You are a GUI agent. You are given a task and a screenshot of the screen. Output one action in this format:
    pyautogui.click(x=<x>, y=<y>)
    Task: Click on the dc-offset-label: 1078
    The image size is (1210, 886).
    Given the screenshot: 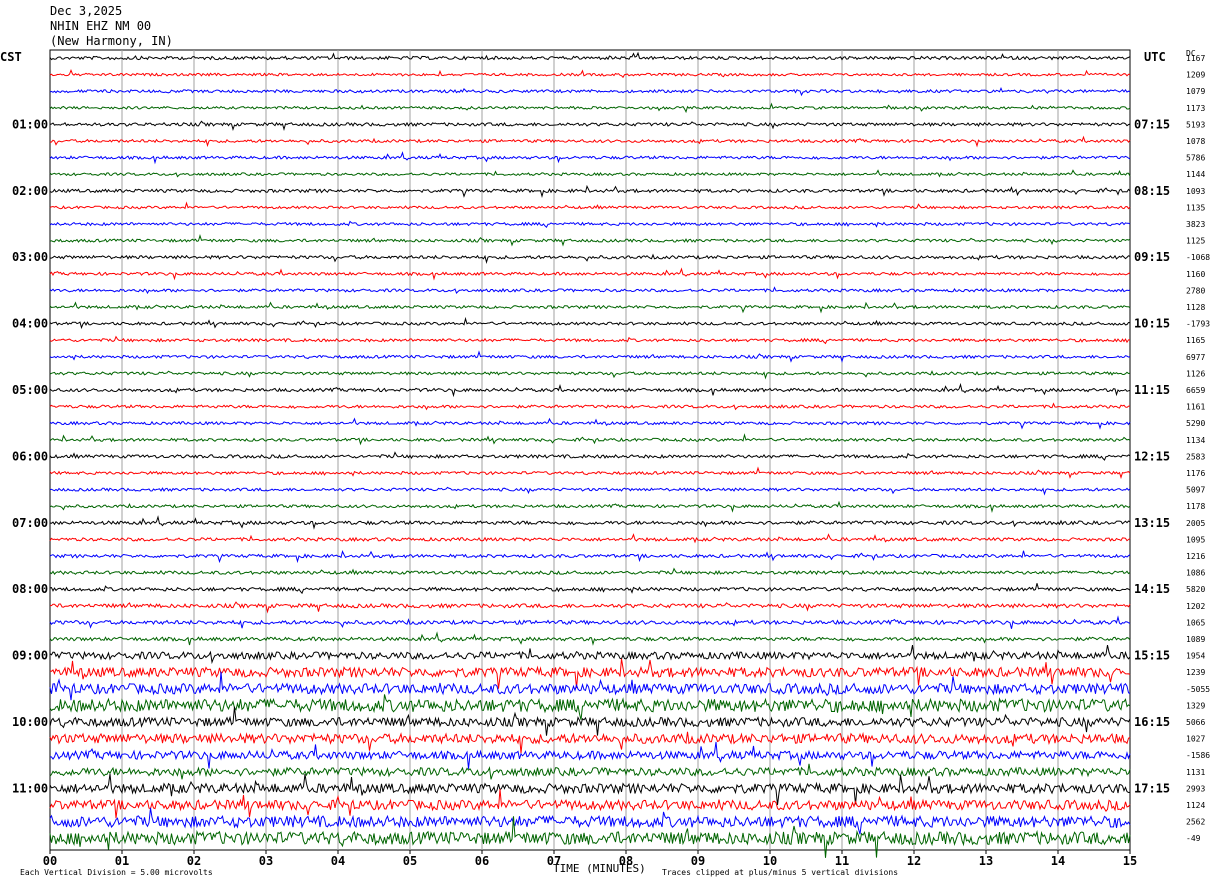 What is the action you would take?
    pyautogui.click(x=1195, y=141)
    